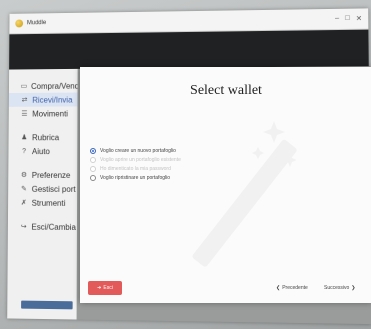  What do you see at coordinates (48, 203) in the screenshot?
I see `sidebar-item-label: Strumenti` at bounding box center [48, 203].